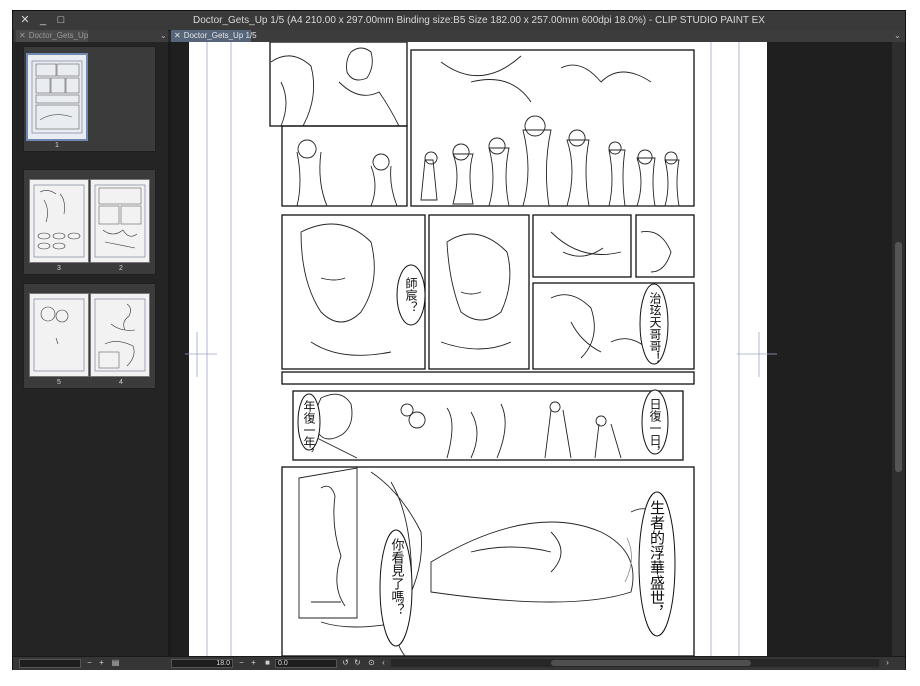 Image resolution: width=920 pixels, height=686 pixels. Describe the element at coordinates (657, 560) in the screenshot. I see `speech-text: 生者的浮華盛世，` at that location.